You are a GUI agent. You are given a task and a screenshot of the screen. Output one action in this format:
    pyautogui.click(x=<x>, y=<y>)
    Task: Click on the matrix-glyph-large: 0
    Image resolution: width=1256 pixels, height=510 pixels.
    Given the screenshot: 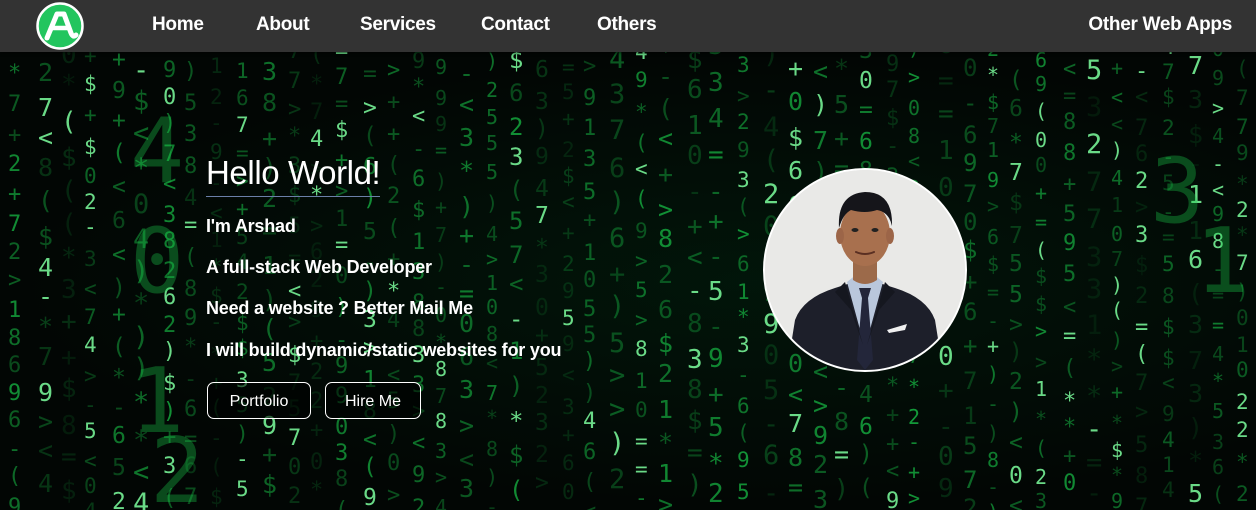 What is the action you would take?
    pyautogui.click(x=157, y=261)
    